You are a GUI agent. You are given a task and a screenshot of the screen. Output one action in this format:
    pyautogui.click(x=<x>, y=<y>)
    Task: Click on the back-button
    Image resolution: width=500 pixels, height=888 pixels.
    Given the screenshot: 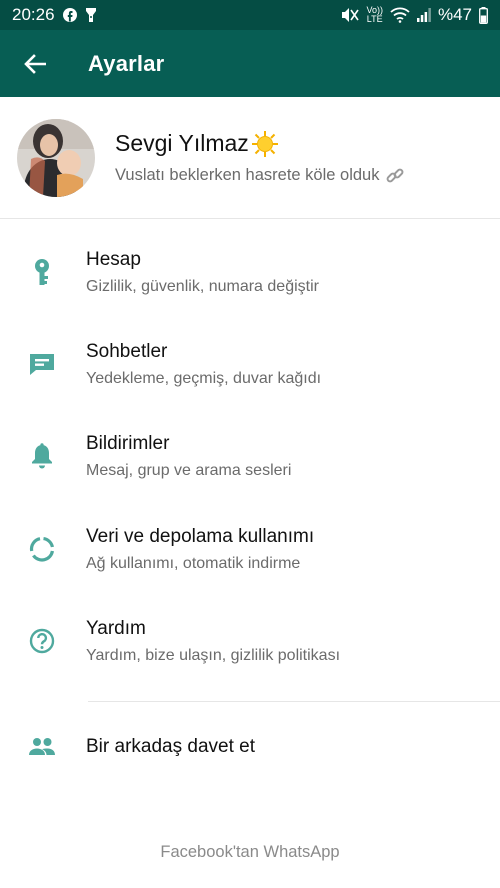 What is the action you would take?
    pyautogui.click(x=35, y=63)
    